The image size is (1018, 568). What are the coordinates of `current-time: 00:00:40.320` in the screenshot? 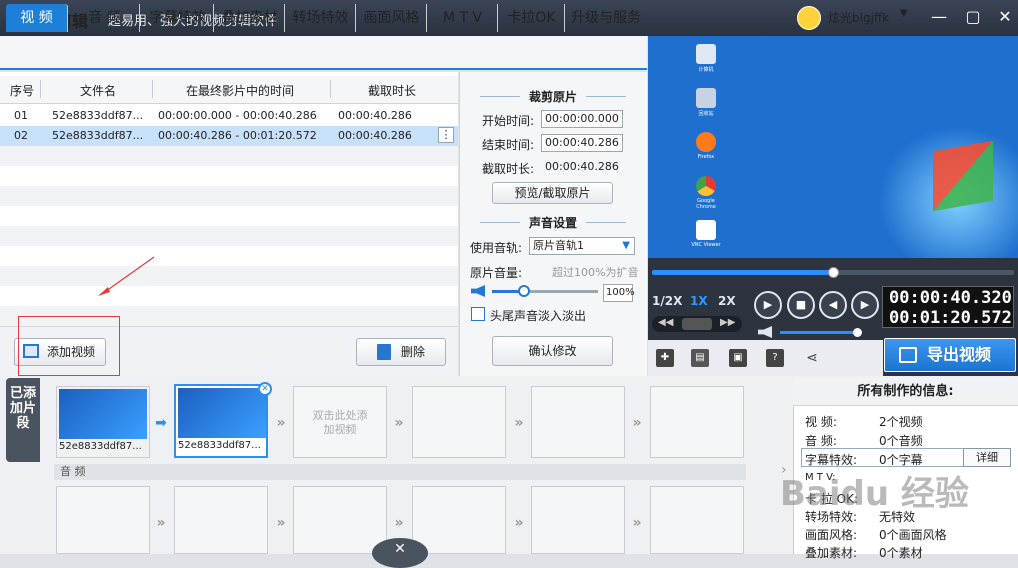 It's located at (950, 298).